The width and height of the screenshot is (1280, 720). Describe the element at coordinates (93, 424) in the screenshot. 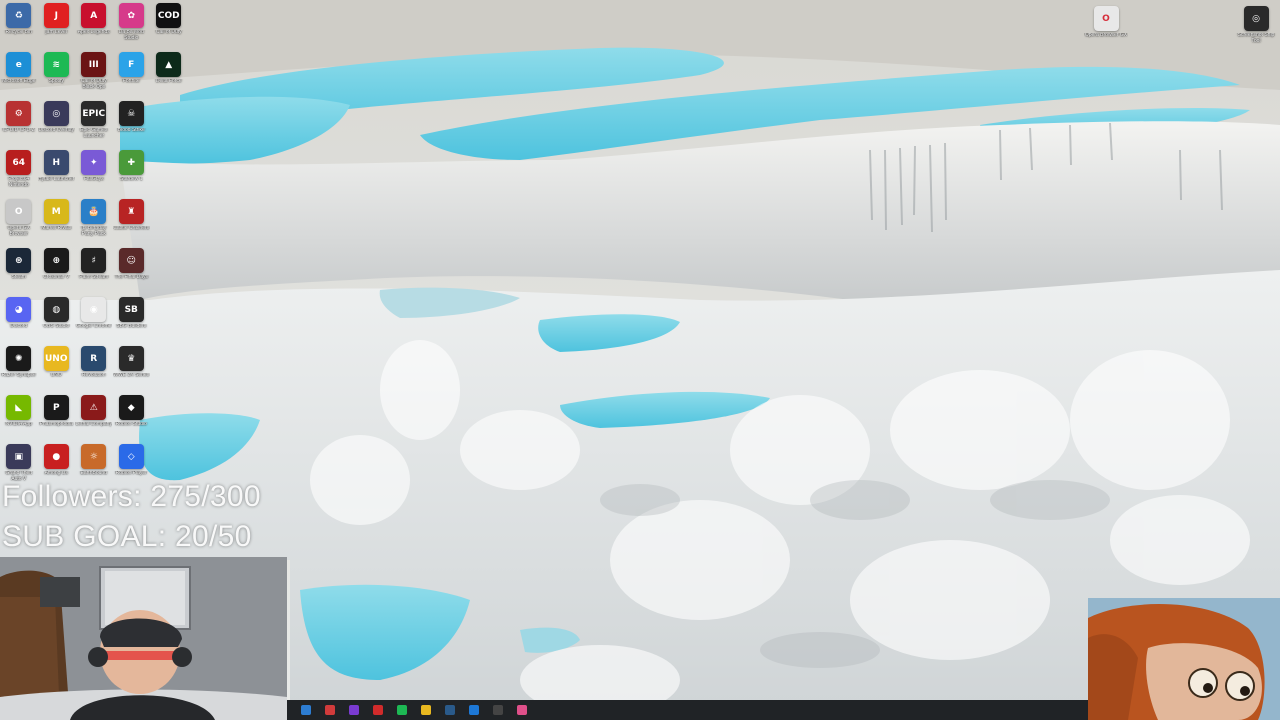

I see `desktop-icon-label: Lethal Company` at that location.